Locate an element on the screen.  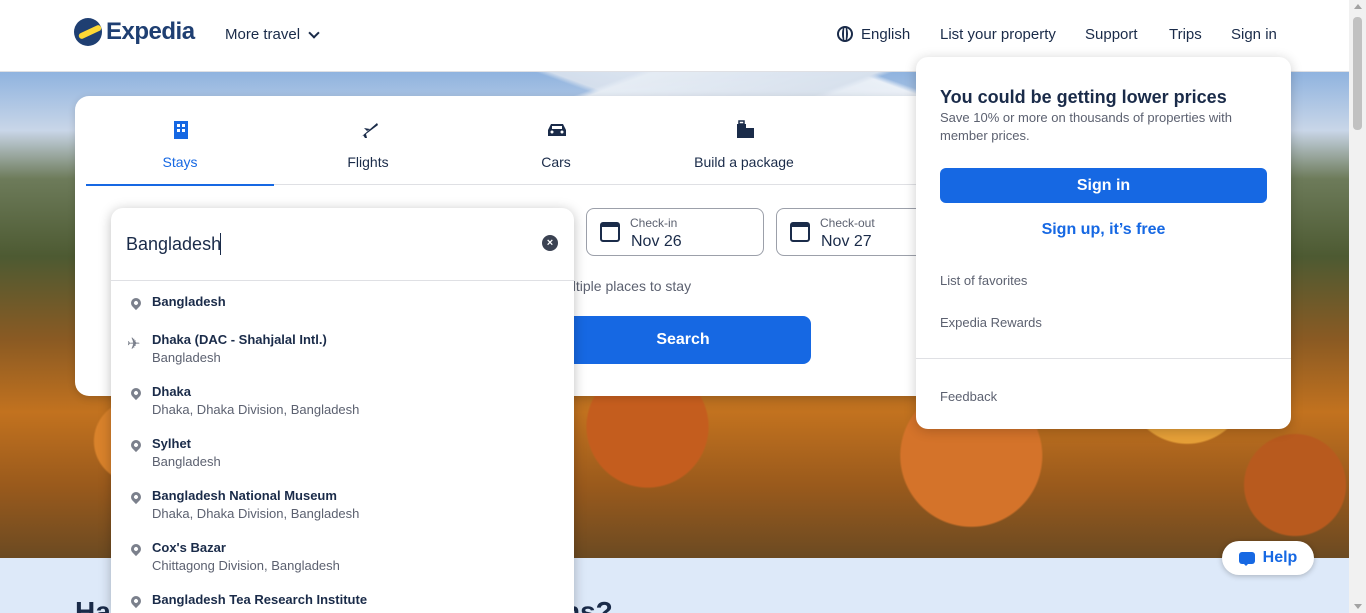
section-heading-left: Ha is located at coordinates (93, 604).